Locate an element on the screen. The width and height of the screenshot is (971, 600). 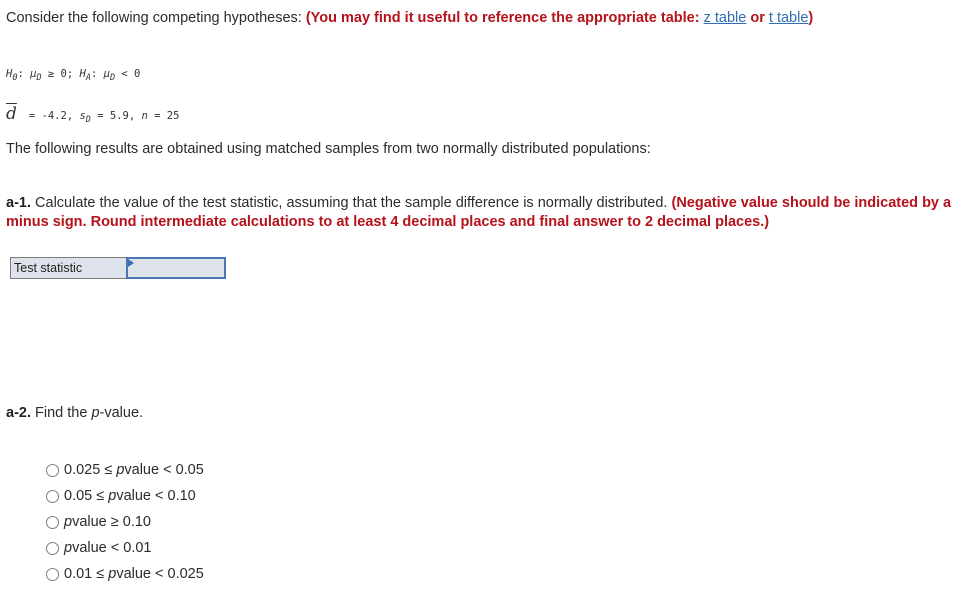
a2-p-italic: p is located at coordinates (95, 413).